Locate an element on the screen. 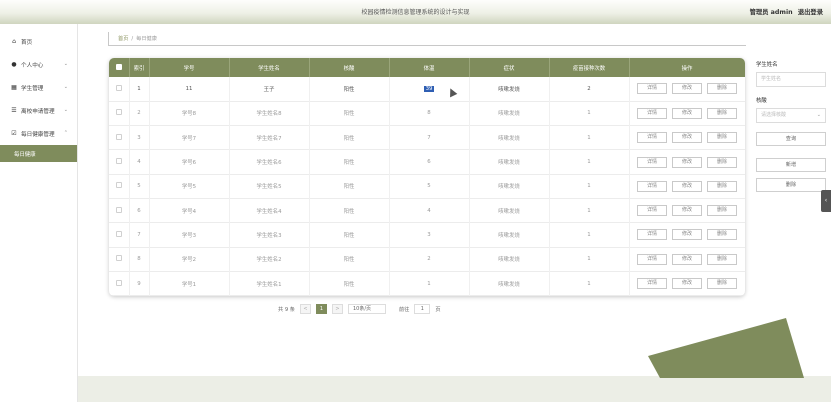 The image size is (831, 402). table-row: 5 学号5 学生姓名5 阳性 5 咳嗽发烧 1 详情 修改 删除 is located at coordinates (427, 186).